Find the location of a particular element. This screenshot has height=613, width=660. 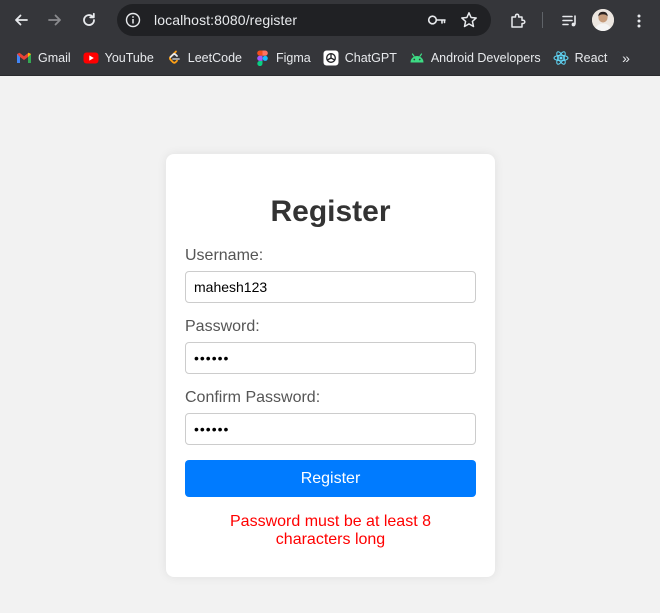

extensions-button is located at coordinates (518, 21).